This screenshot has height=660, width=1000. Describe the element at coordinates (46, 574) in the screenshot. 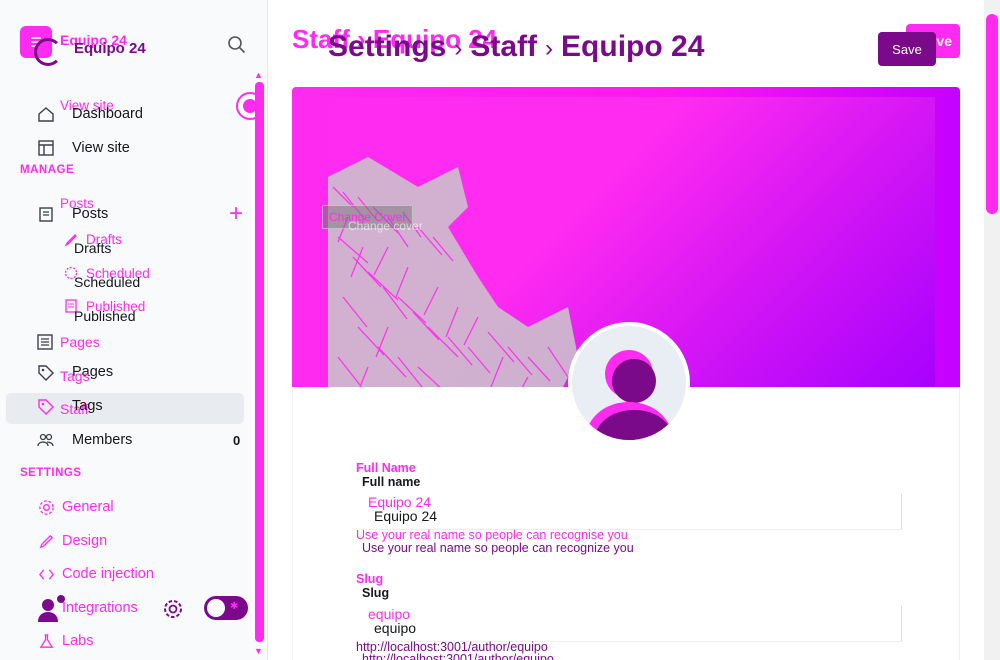

I see `code-icon` at that location.